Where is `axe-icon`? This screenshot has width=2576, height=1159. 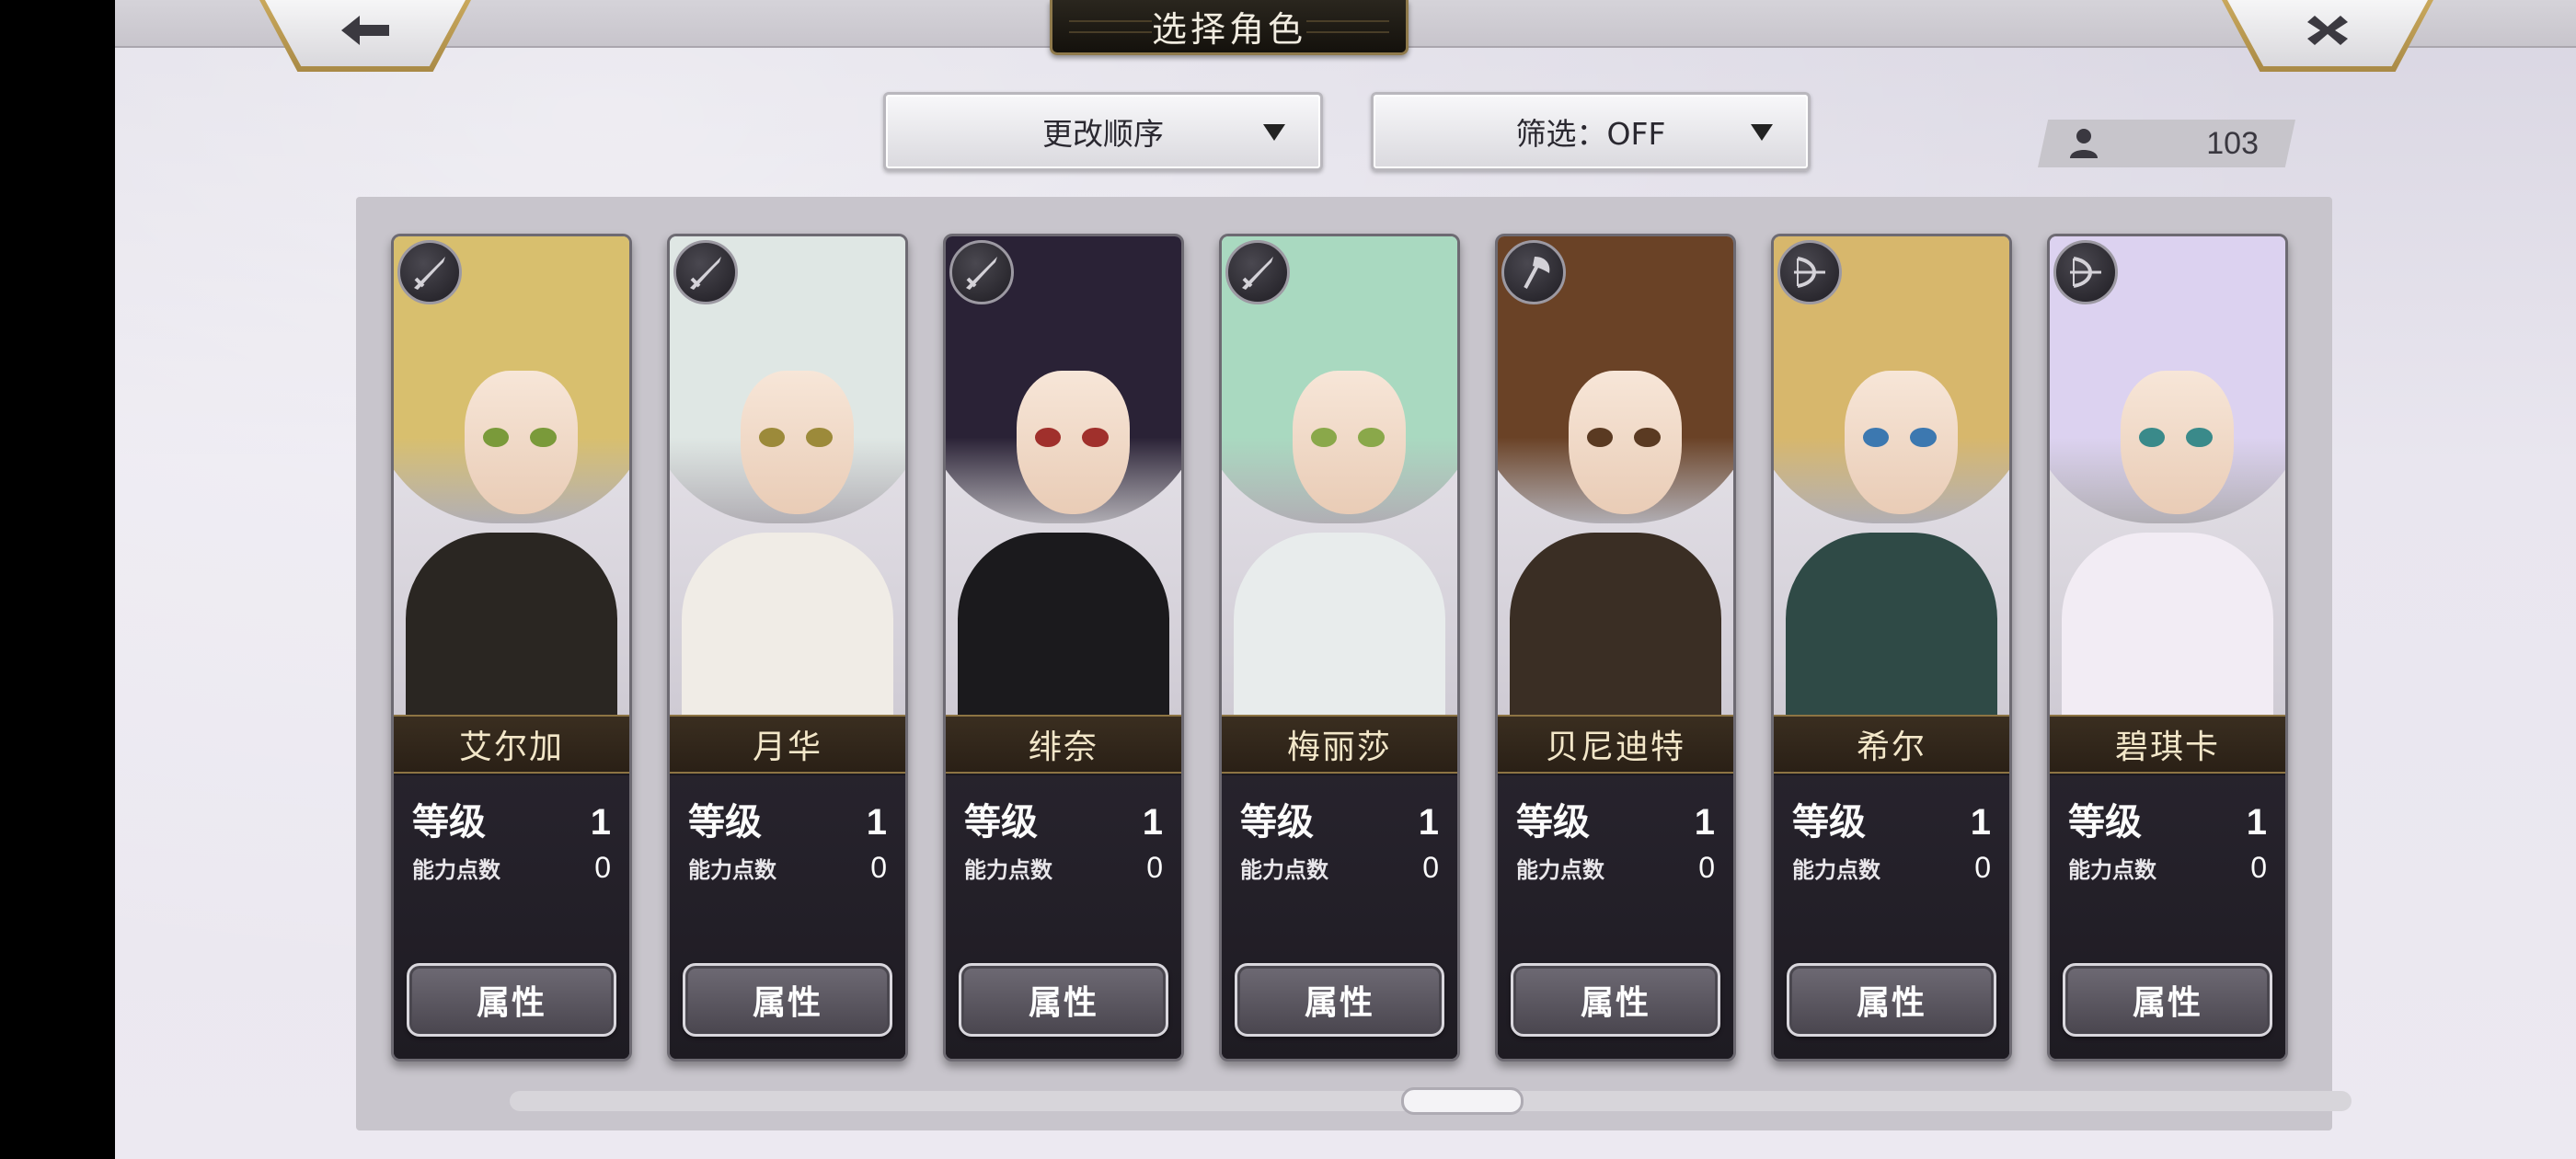 axe-icon is located at coordinates (1533, 272).